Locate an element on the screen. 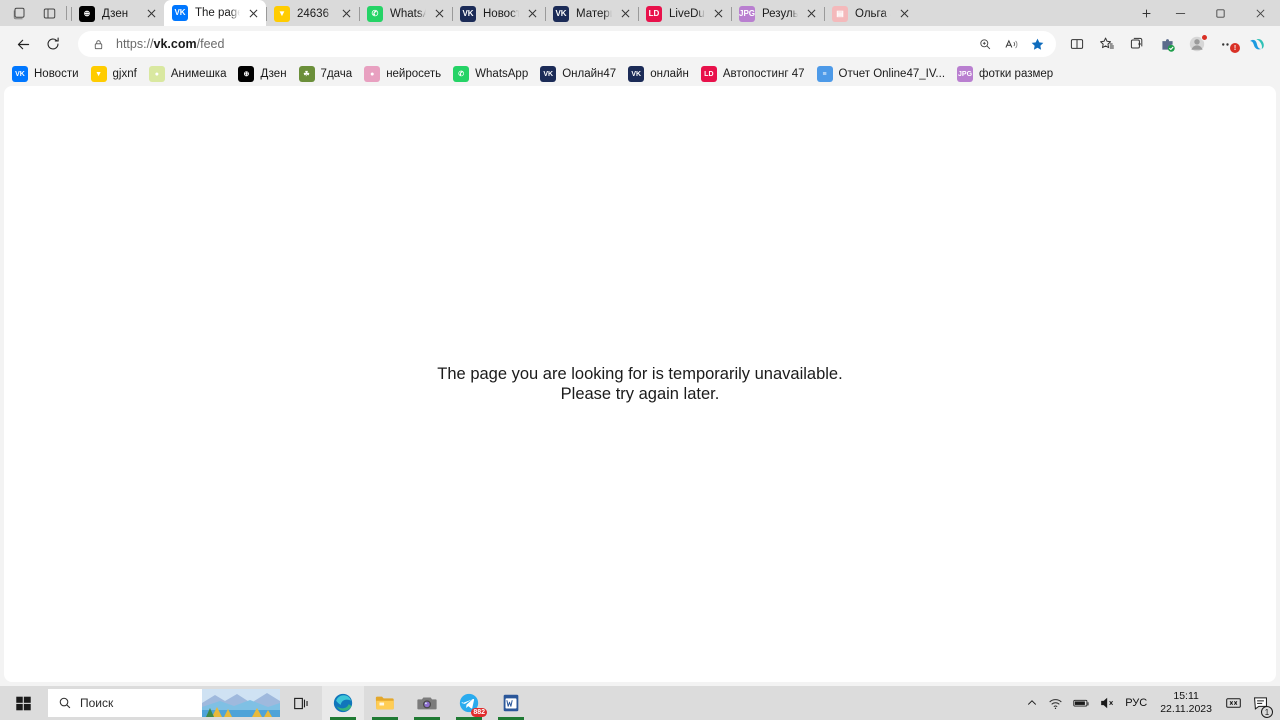 This screenshot has height=720, width=1280. bookmark-4: ☘ 7дача is located at coordinates (326, 74).